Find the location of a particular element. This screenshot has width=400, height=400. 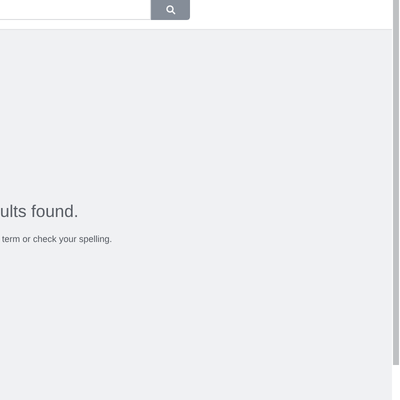

empty-title: ults found. is located at coordinates (40, 212).